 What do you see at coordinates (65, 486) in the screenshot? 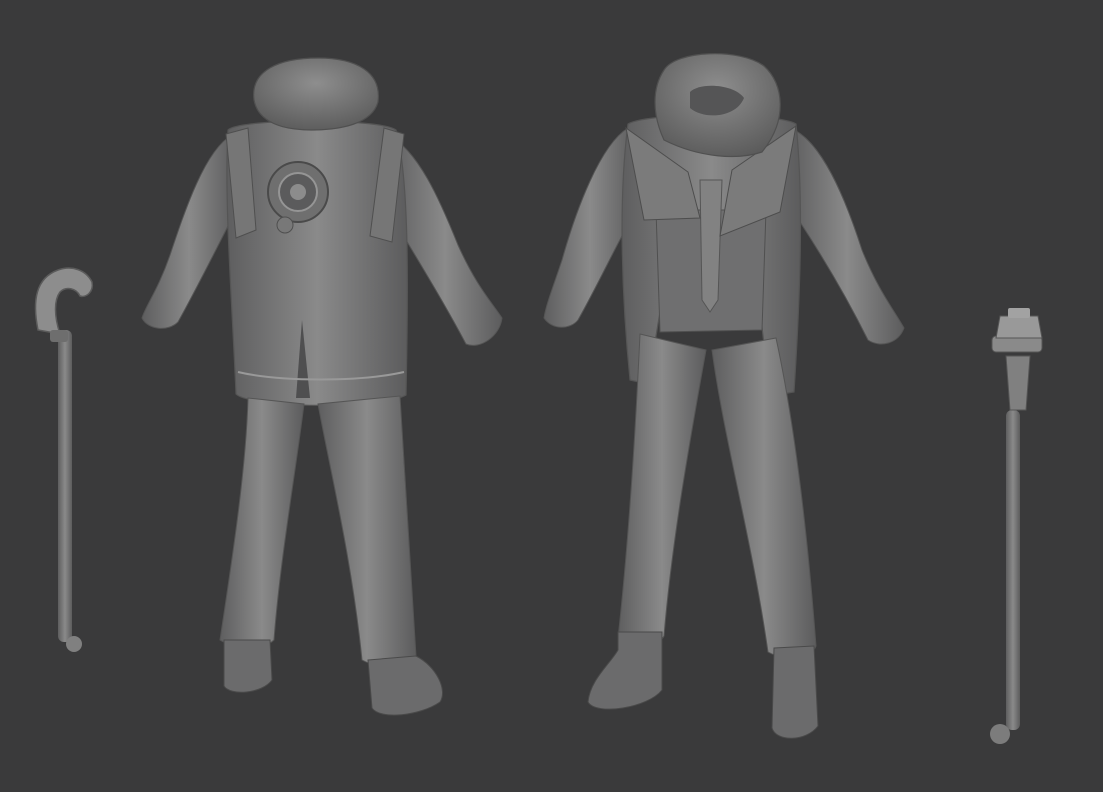
I see `cane-left-shaft` at bounding box center [65, 486].